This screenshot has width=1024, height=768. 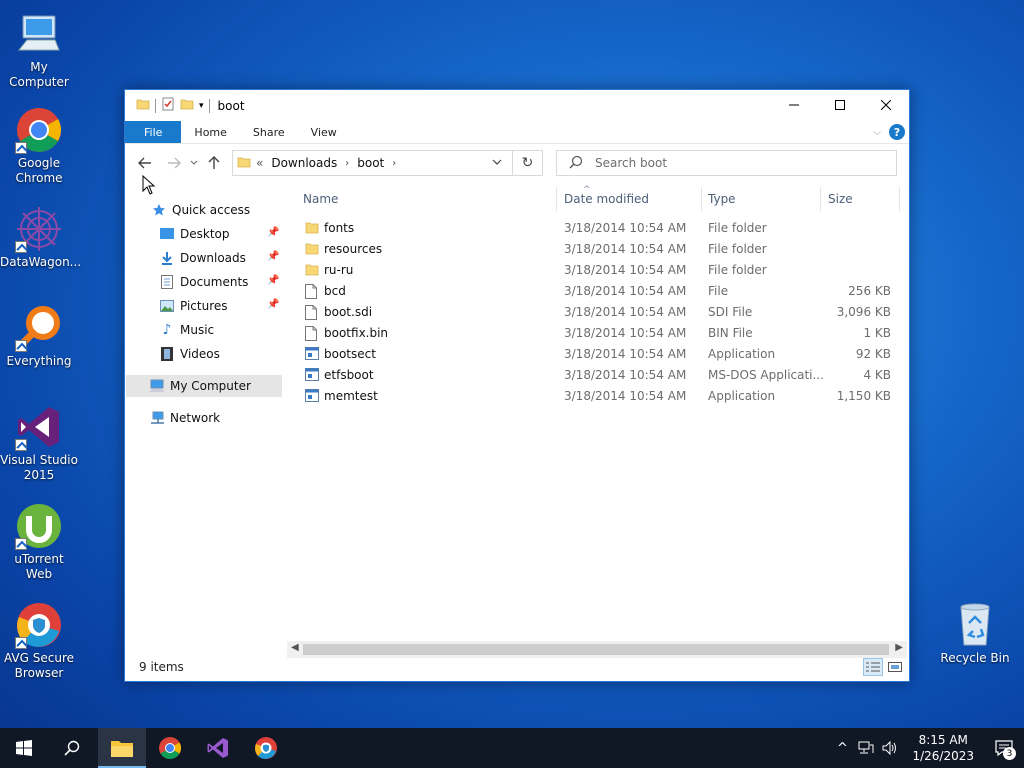 I want to click on nav-network: Network, so click(x=184, y=418).